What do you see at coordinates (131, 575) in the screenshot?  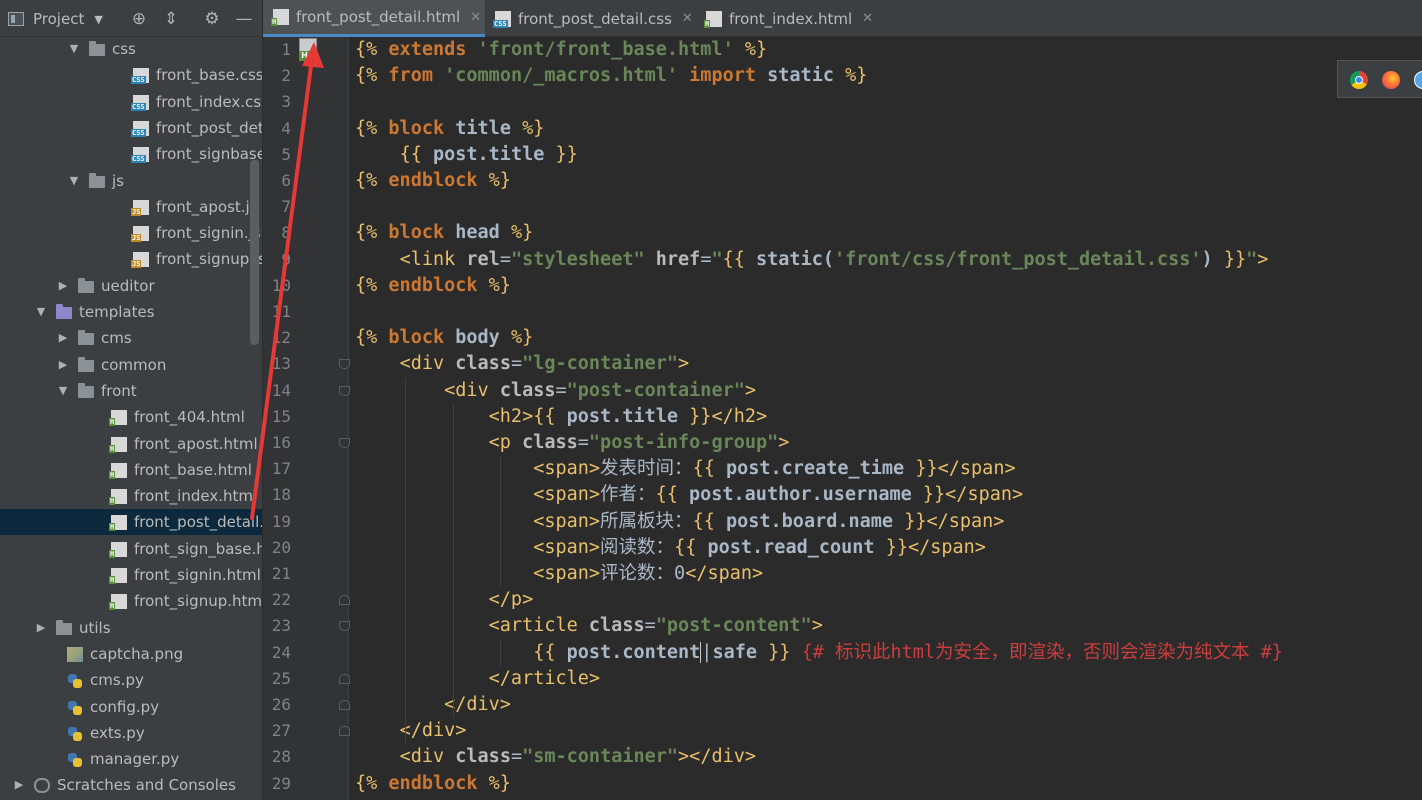 I see `tree-item: Hfront_signin.html` at bounding box center [131, 575].